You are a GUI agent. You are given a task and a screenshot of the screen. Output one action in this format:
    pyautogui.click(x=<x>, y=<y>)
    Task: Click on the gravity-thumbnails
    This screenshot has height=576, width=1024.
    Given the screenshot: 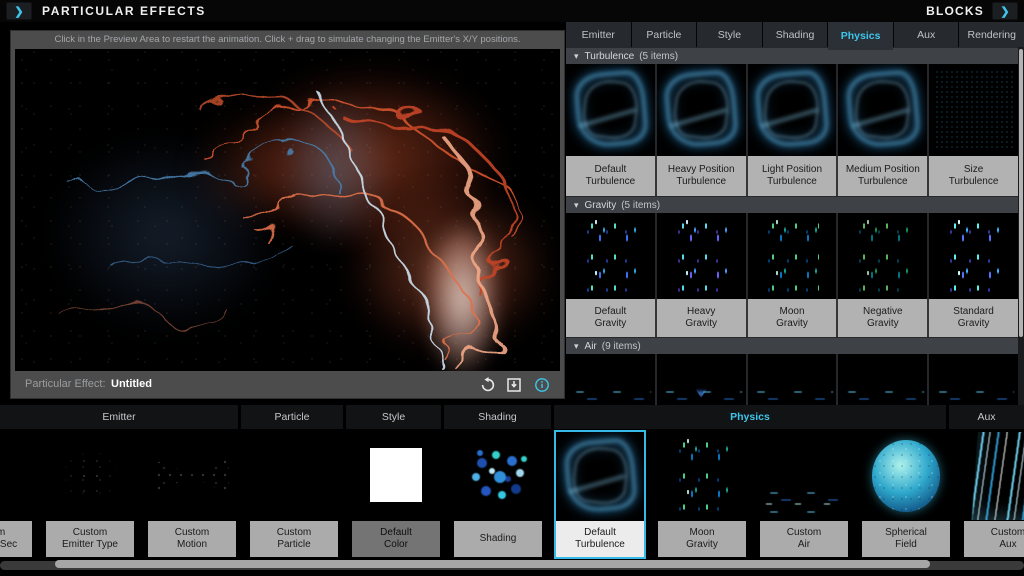 What is the action you would take?
    pyautogui.click(x=792, y=256)
    